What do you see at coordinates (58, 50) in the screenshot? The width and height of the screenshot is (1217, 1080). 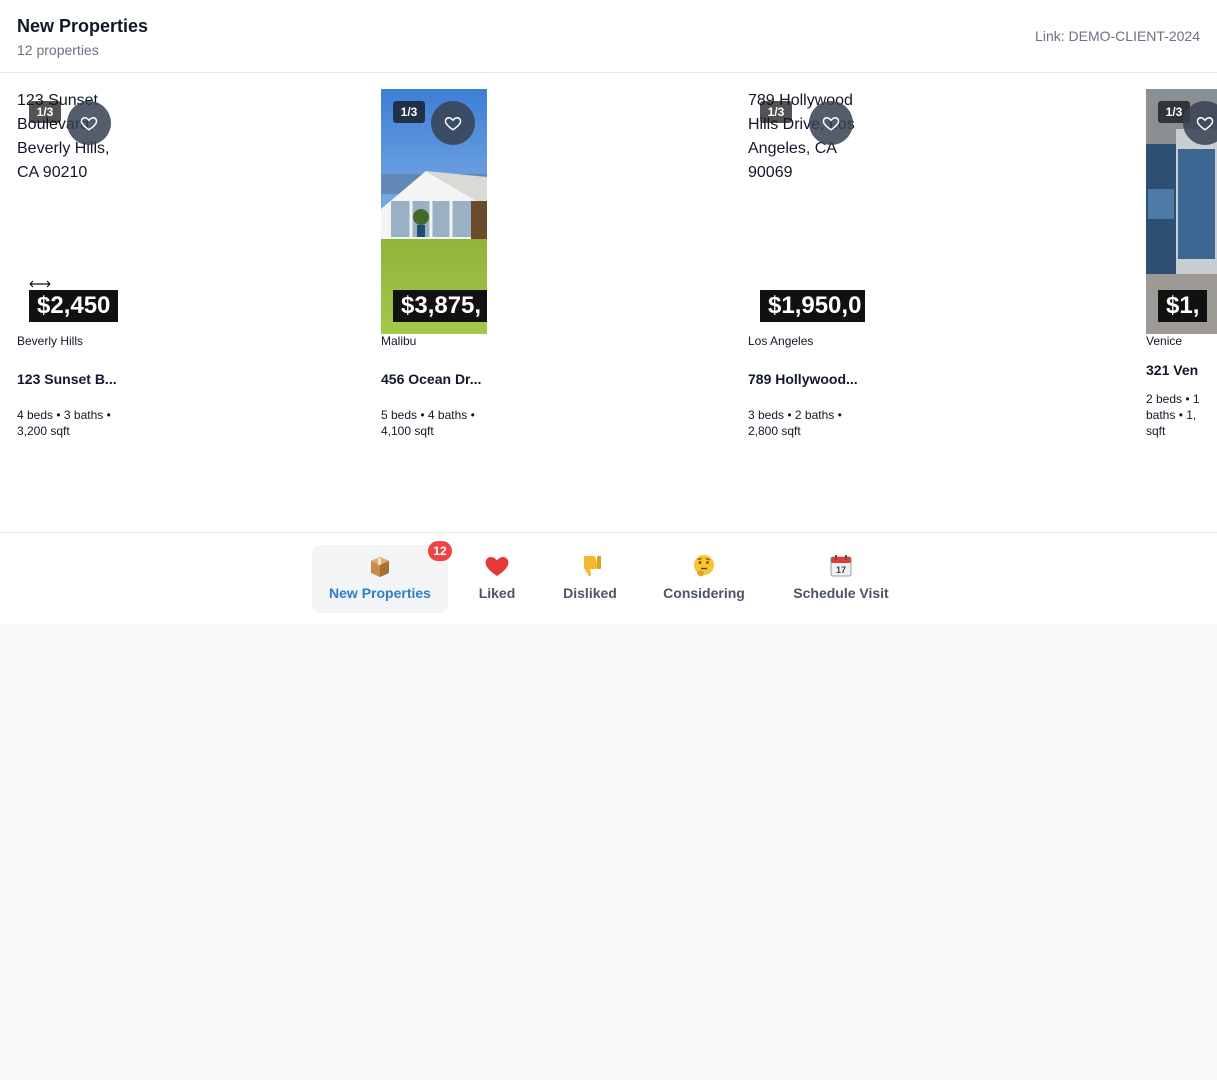 I see `property-count: 12 properties` at bounding box center [58, 50].